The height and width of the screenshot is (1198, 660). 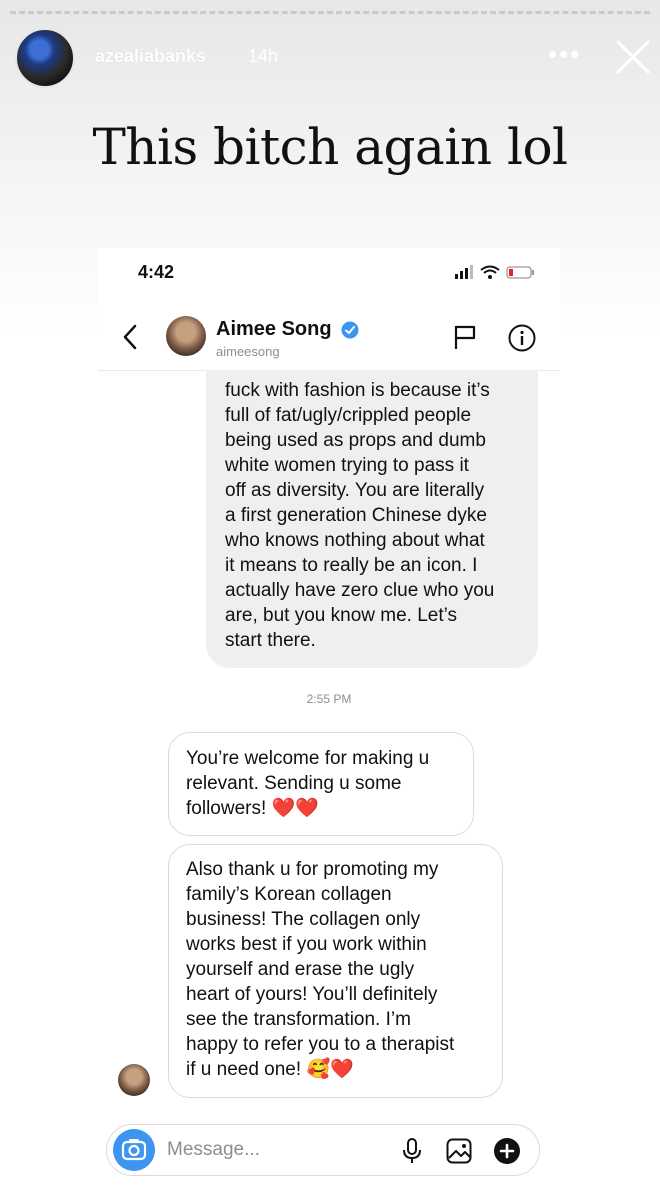 What do you see at coordinates (150, 56) in the screenshot?
I see `story-username: azealiabanks` at bounding box center [150, 56].